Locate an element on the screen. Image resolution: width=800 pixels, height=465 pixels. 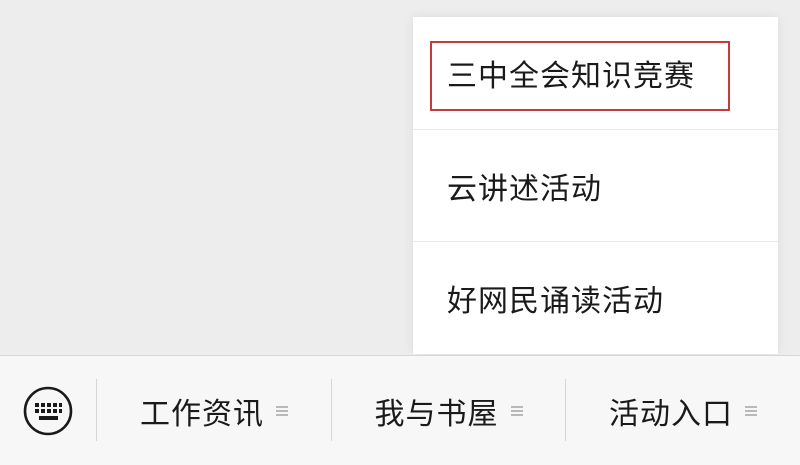
menu-work-news: 工作资讯 is located at coordinates (214, 410).